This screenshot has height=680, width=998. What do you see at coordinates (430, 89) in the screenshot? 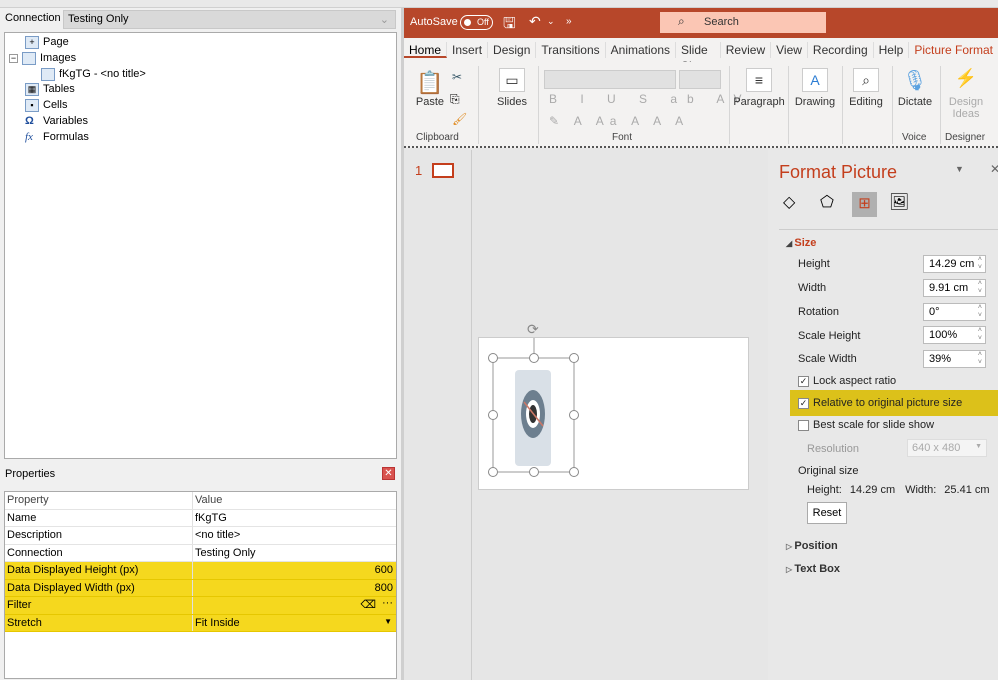
I see `paste-button: 📋 Paste` at bounding box center [430, 89].